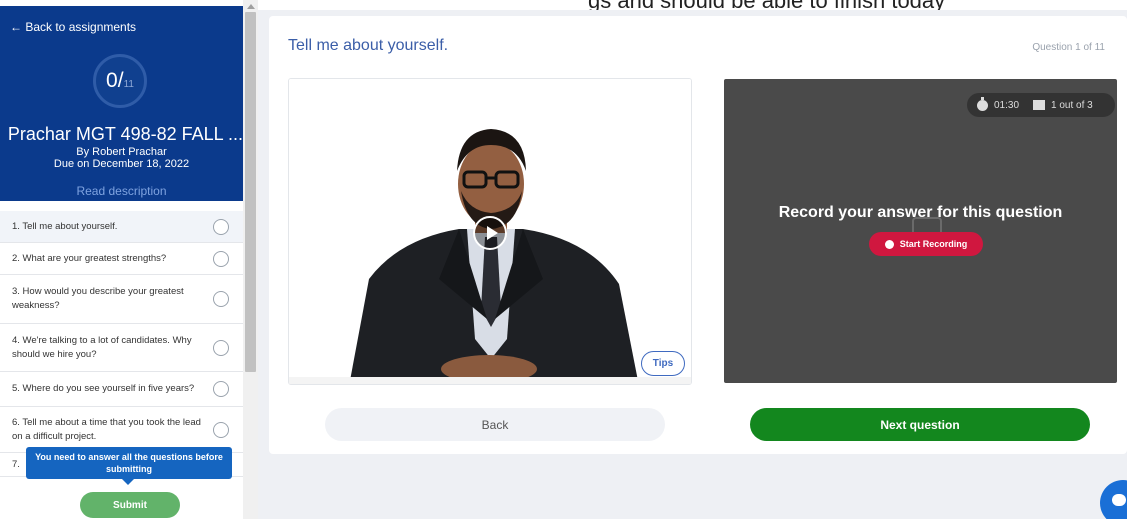  I want to click on course-author: By Robert Prachar, so click(121, 152).